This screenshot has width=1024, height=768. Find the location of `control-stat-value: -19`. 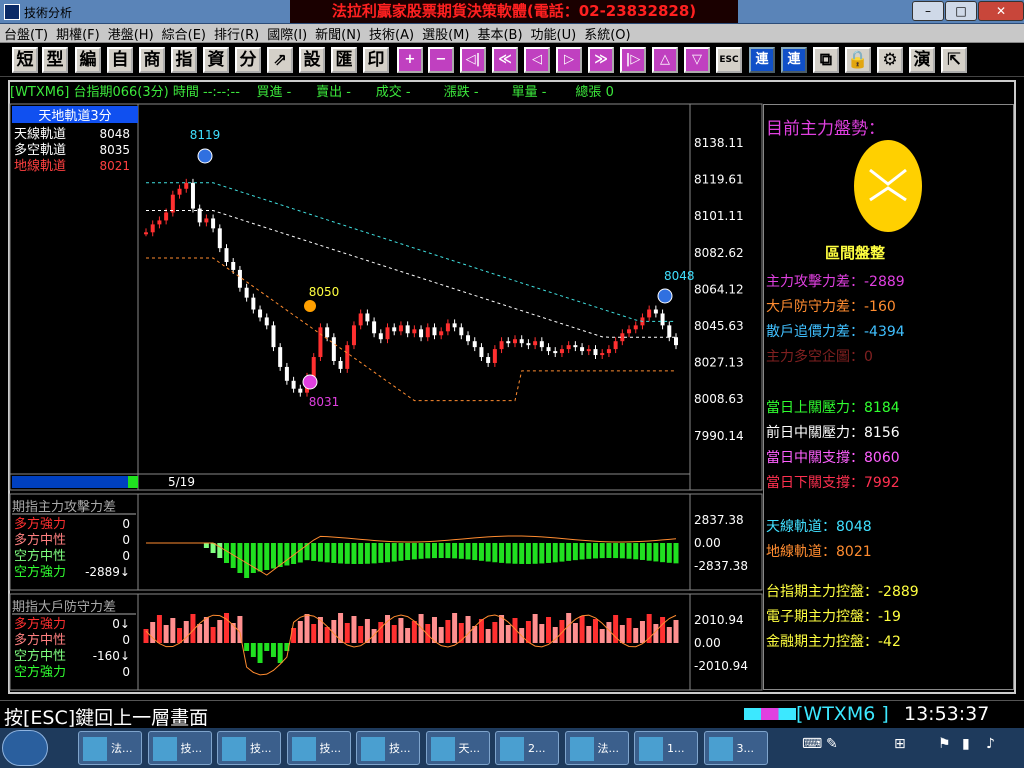

control-stat-value: -19 is located at coordinates (889, 617).